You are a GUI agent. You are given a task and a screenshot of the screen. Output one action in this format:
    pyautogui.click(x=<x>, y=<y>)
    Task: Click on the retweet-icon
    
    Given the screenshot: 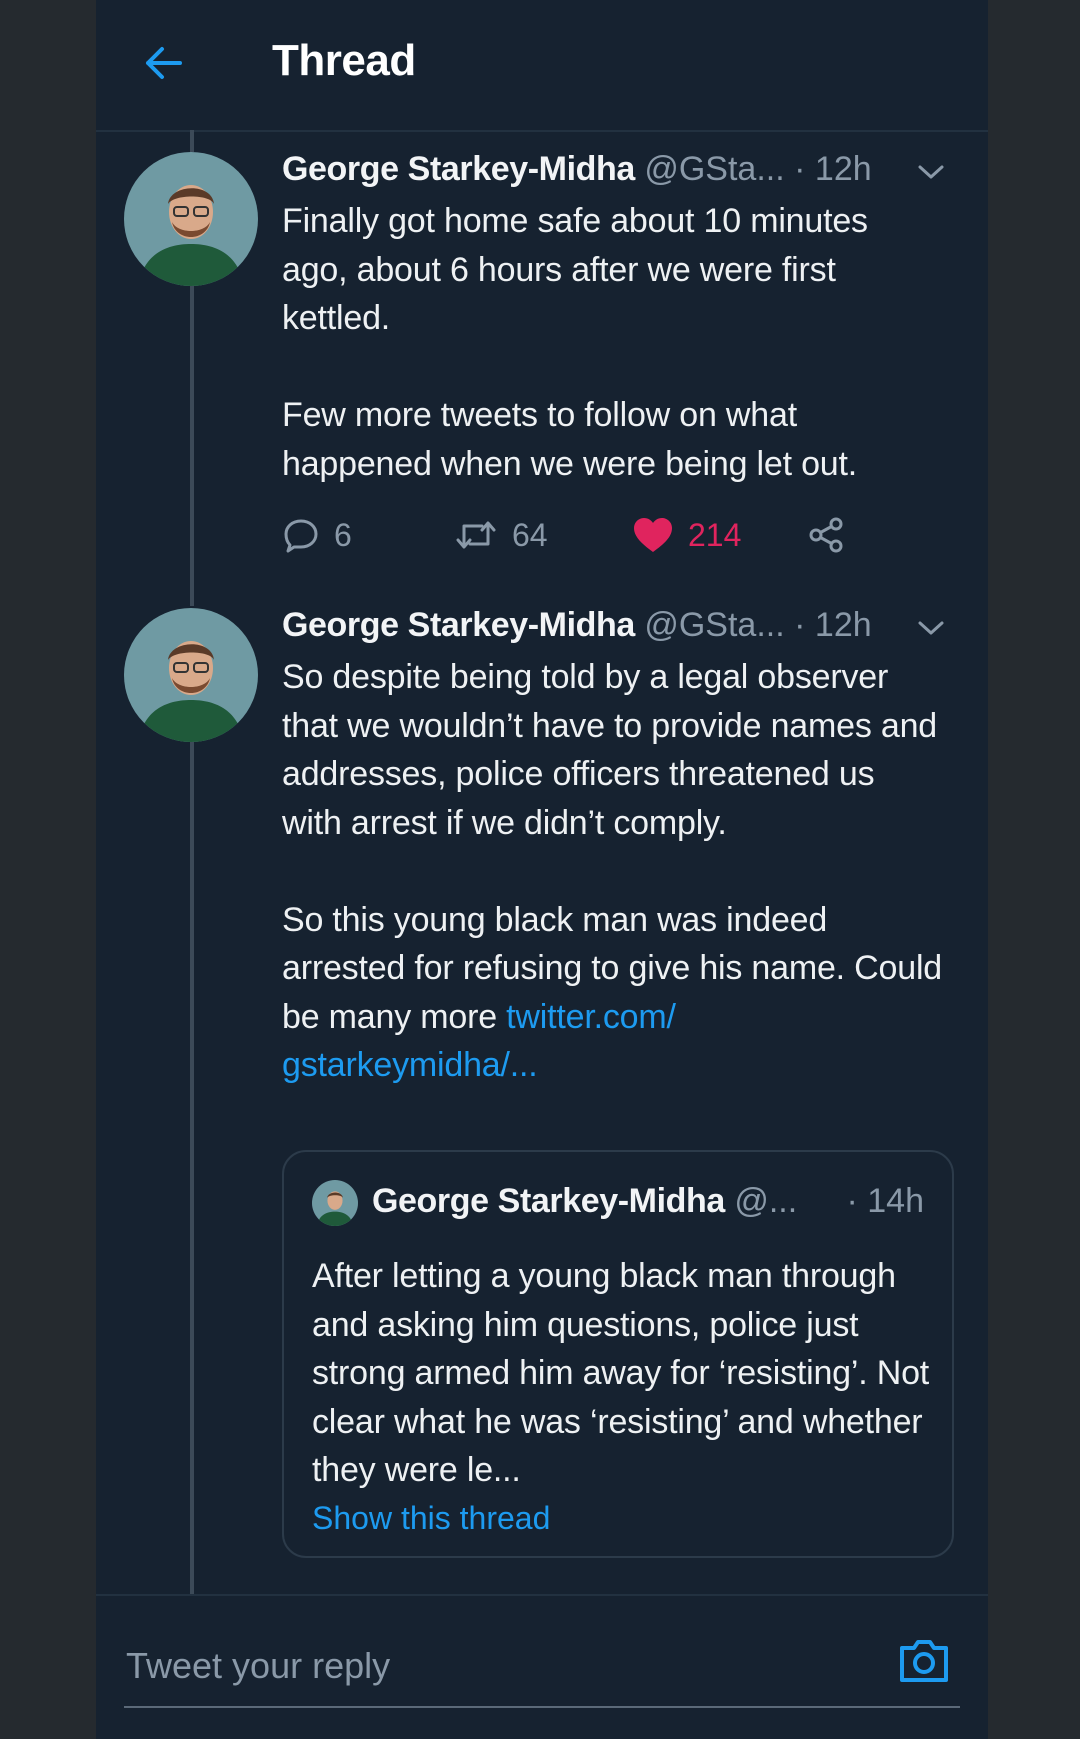 What is the action you would take?
    pyautogui.click(x=476, y=535)
    